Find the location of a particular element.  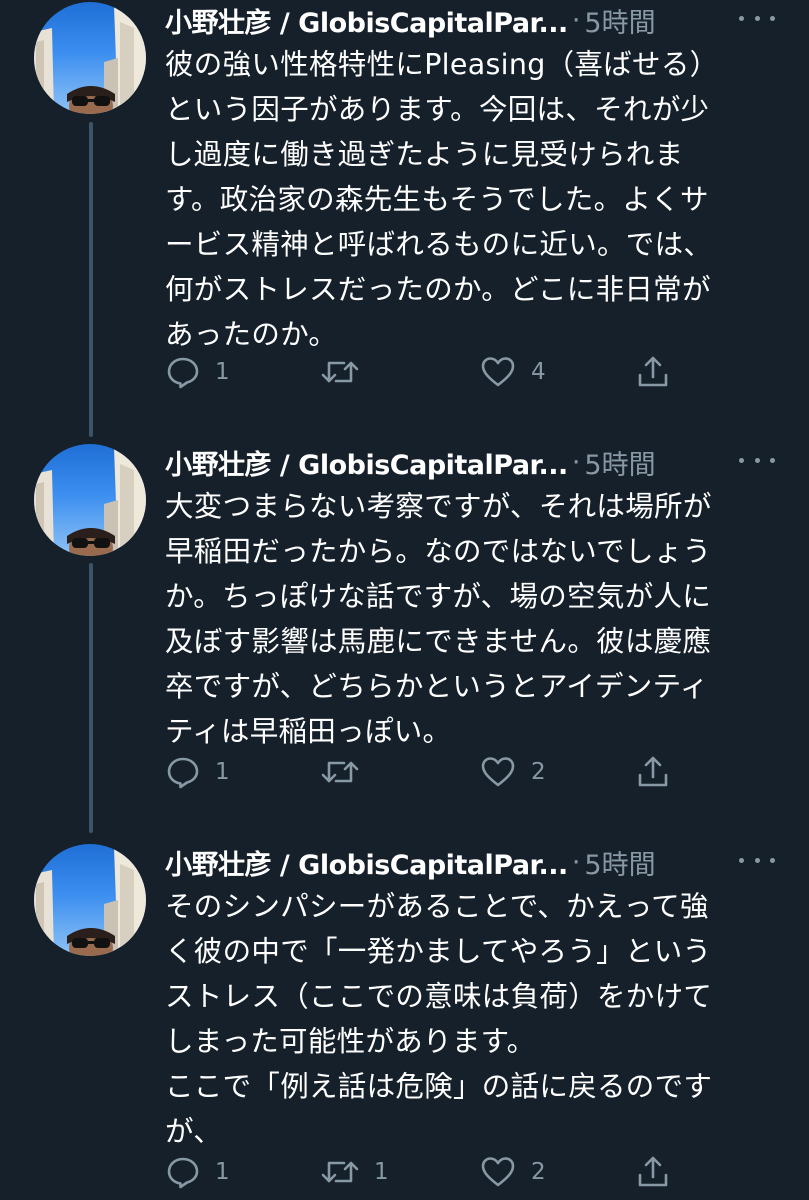

like-button: 4 is located at coordinates (512, 372).